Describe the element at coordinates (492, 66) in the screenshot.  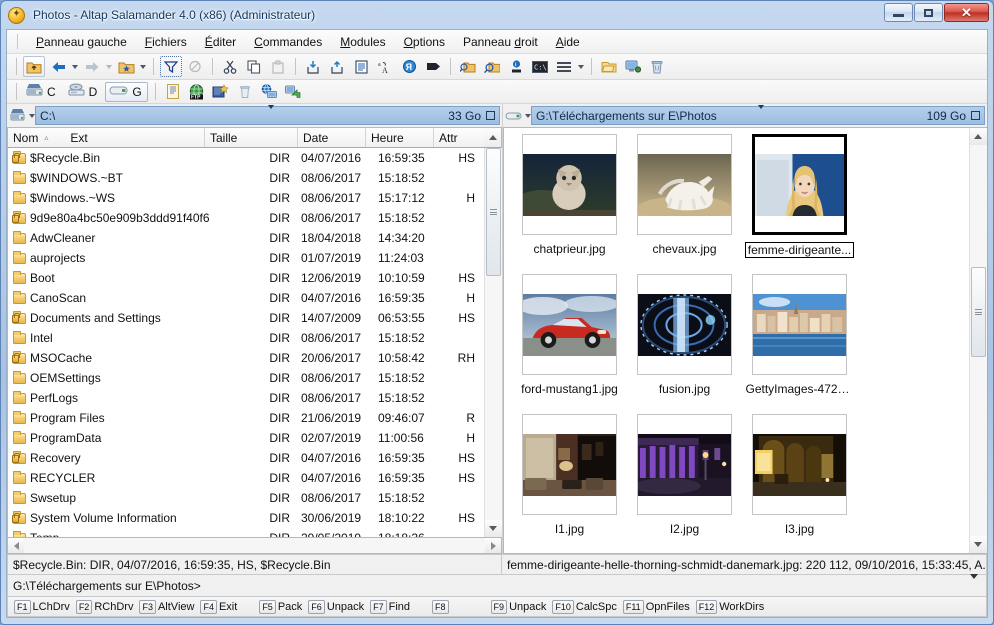
I see `find-file-icon` at that location.